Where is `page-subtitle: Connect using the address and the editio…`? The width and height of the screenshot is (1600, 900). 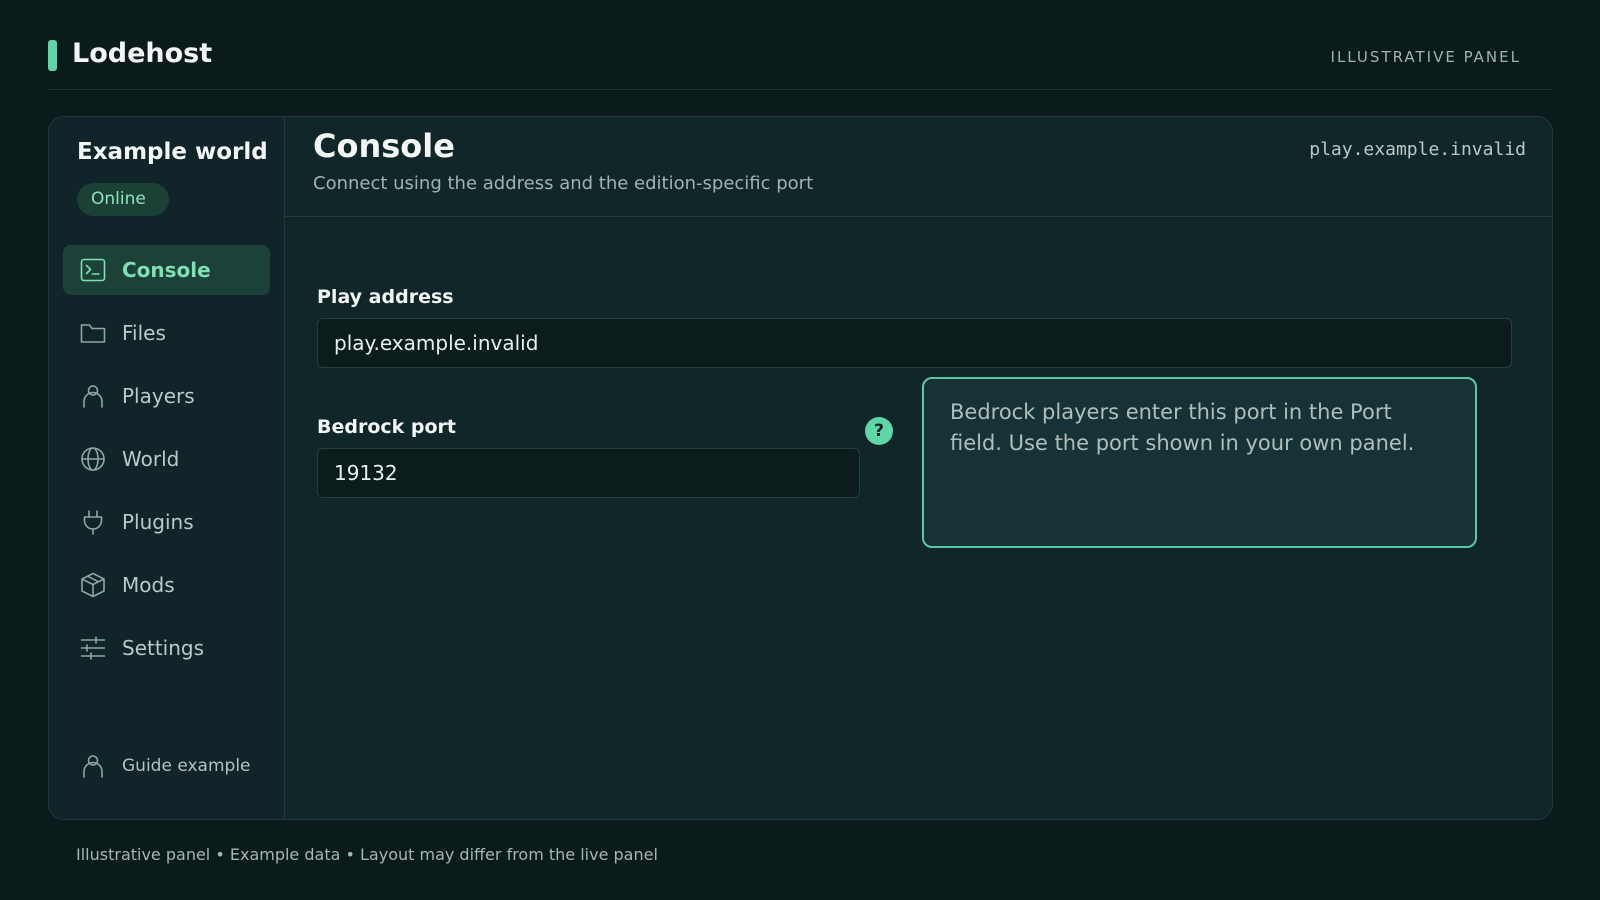
page-subtitle: Connect using the address and the editio… is located at coordinates (563, 183).